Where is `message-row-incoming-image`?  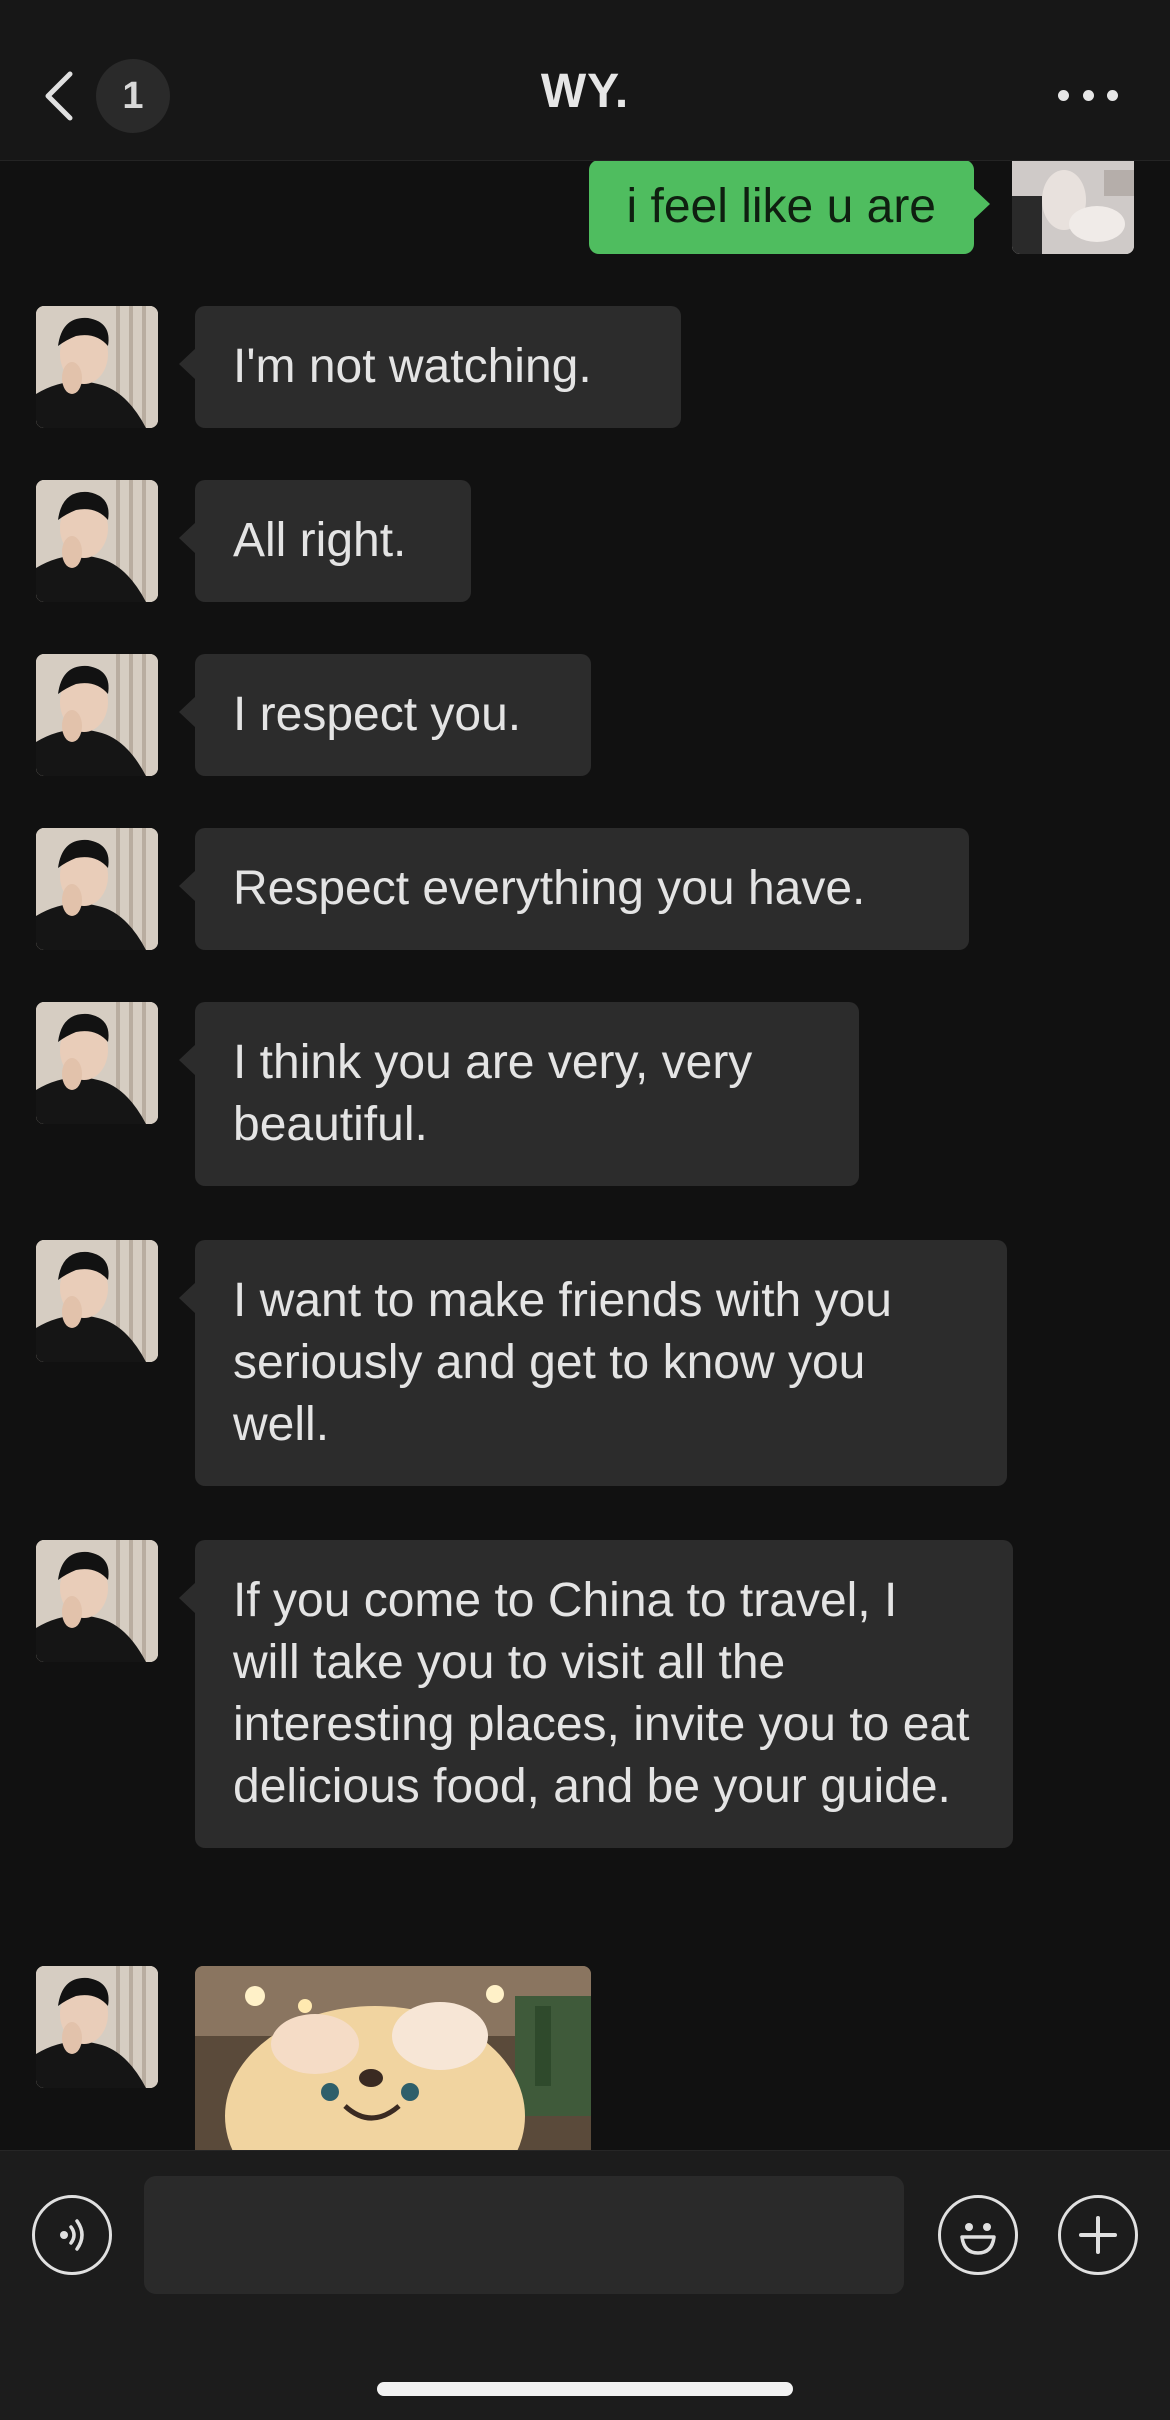 message-row-incoming-image is located at coordinates (585, 2059).